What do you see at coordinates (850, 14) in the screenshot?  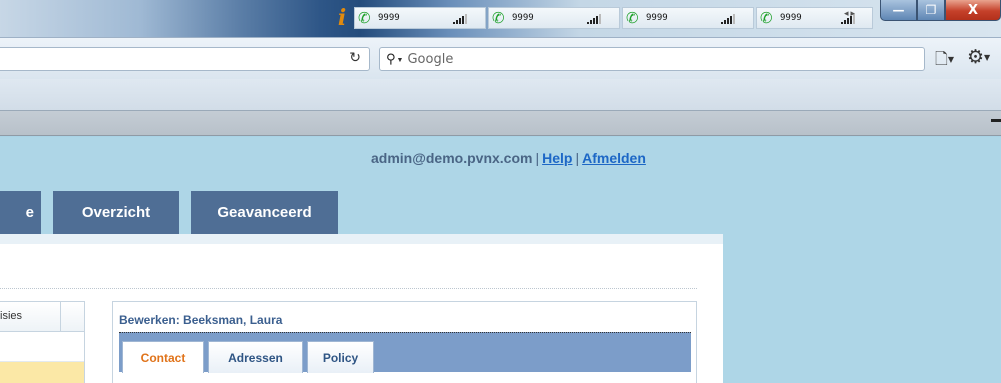 I see `scroll-arrows-icon: ◂▸` at bounding box center [850, 14].